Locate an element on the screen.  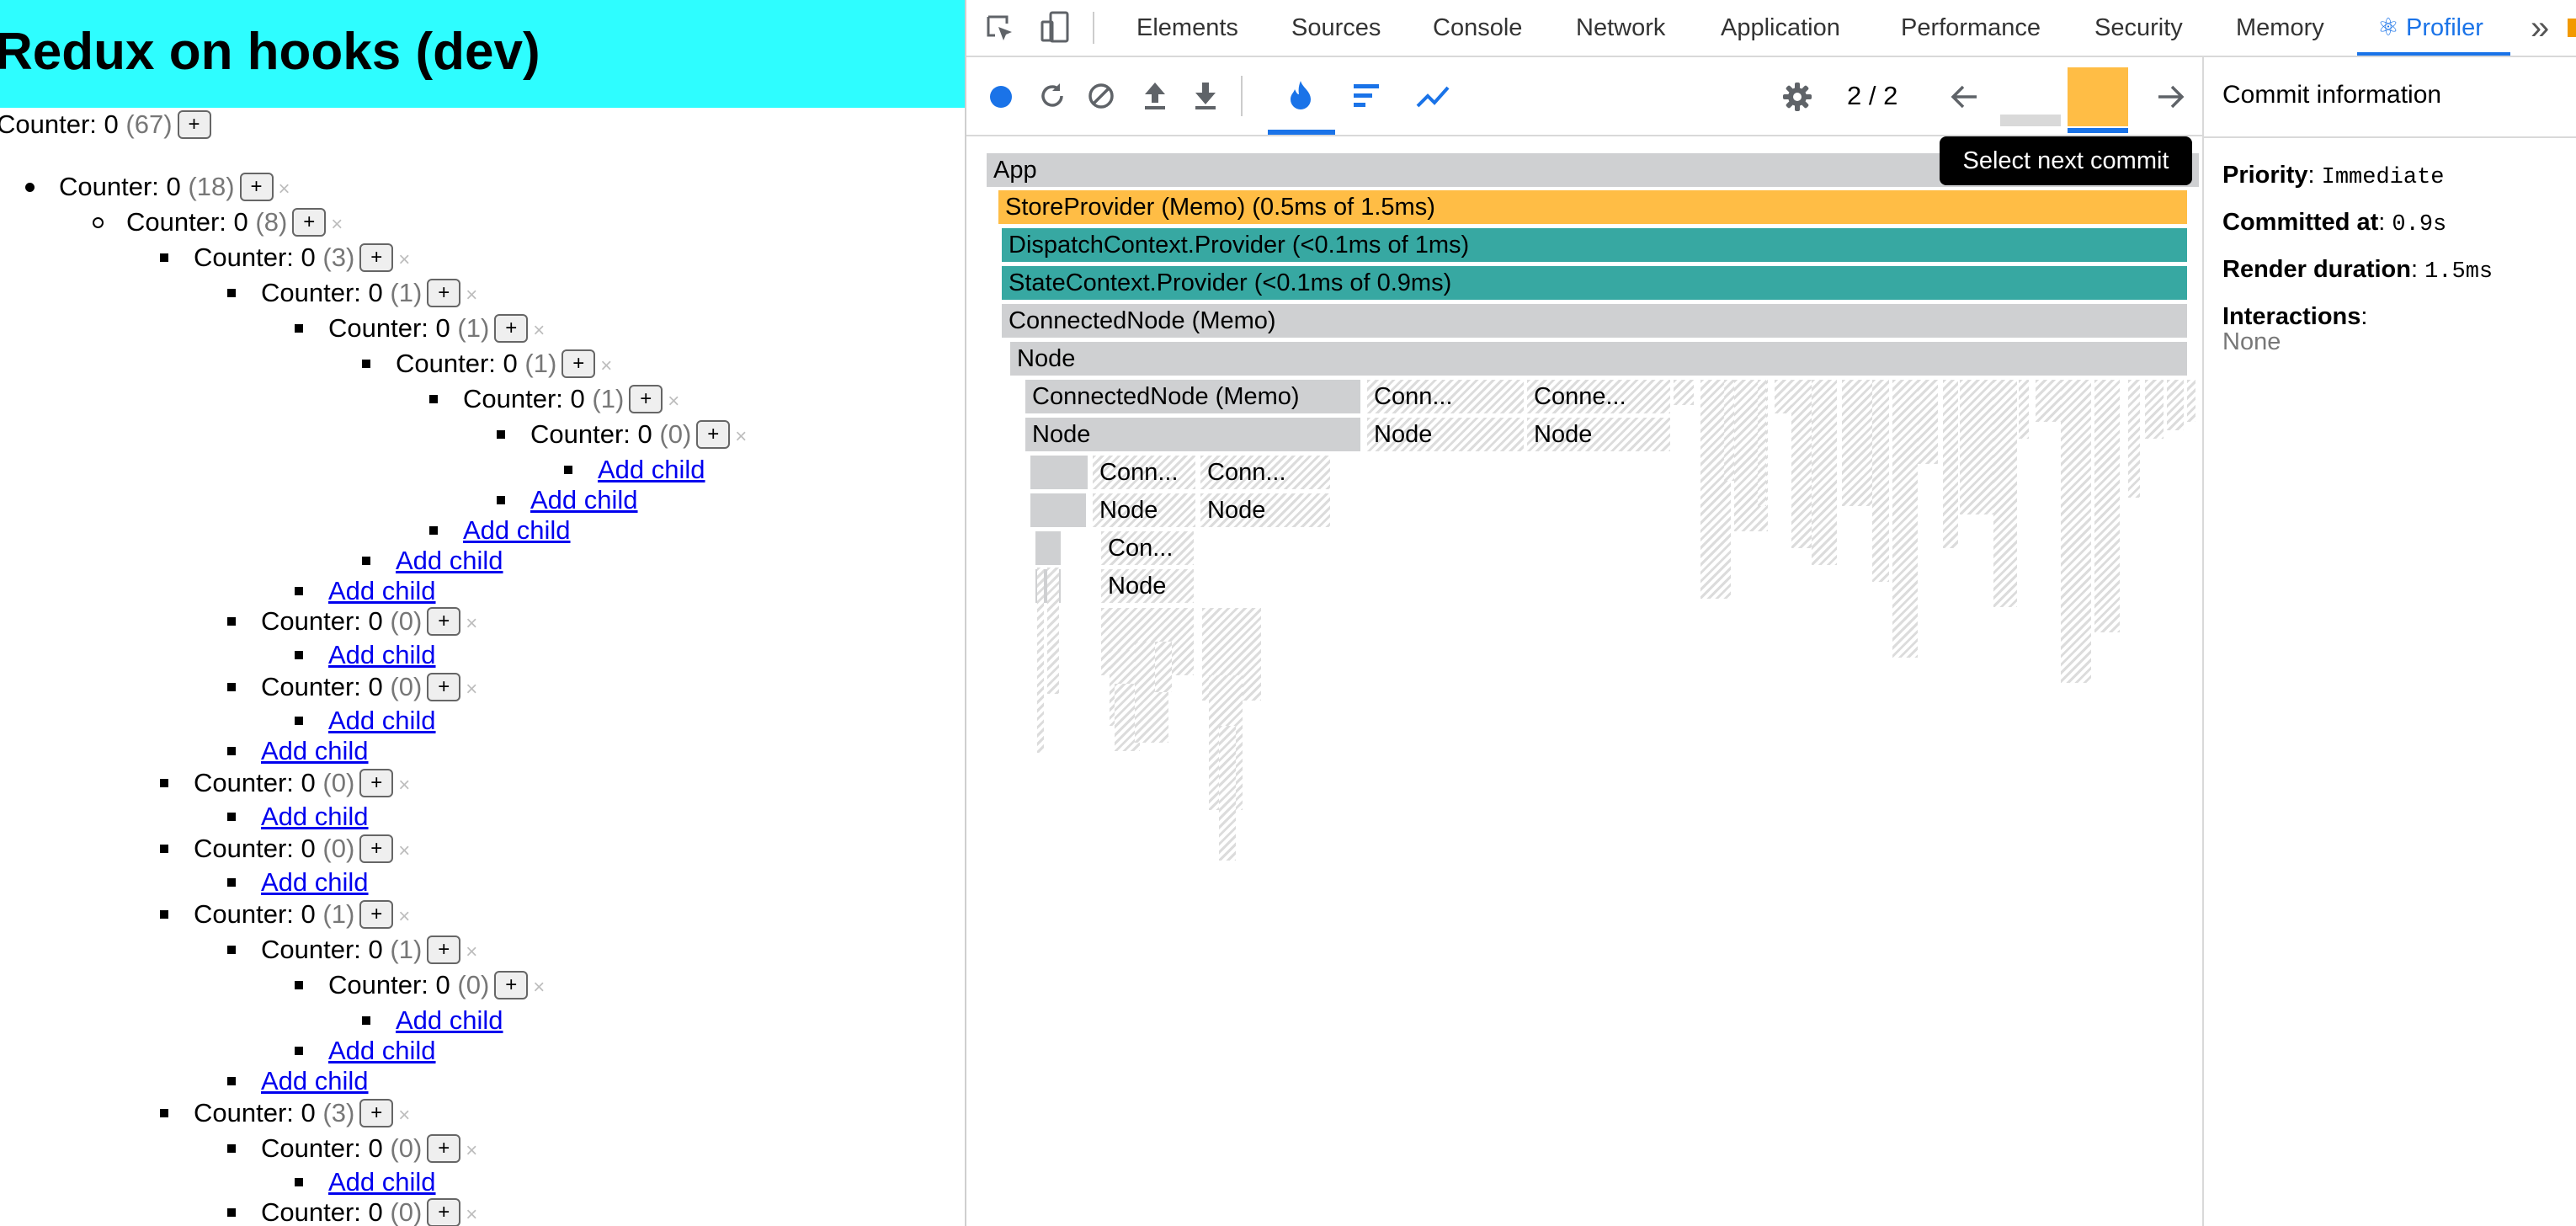
flame-bar-node-b: Node is located at coordinates (1598, 434).